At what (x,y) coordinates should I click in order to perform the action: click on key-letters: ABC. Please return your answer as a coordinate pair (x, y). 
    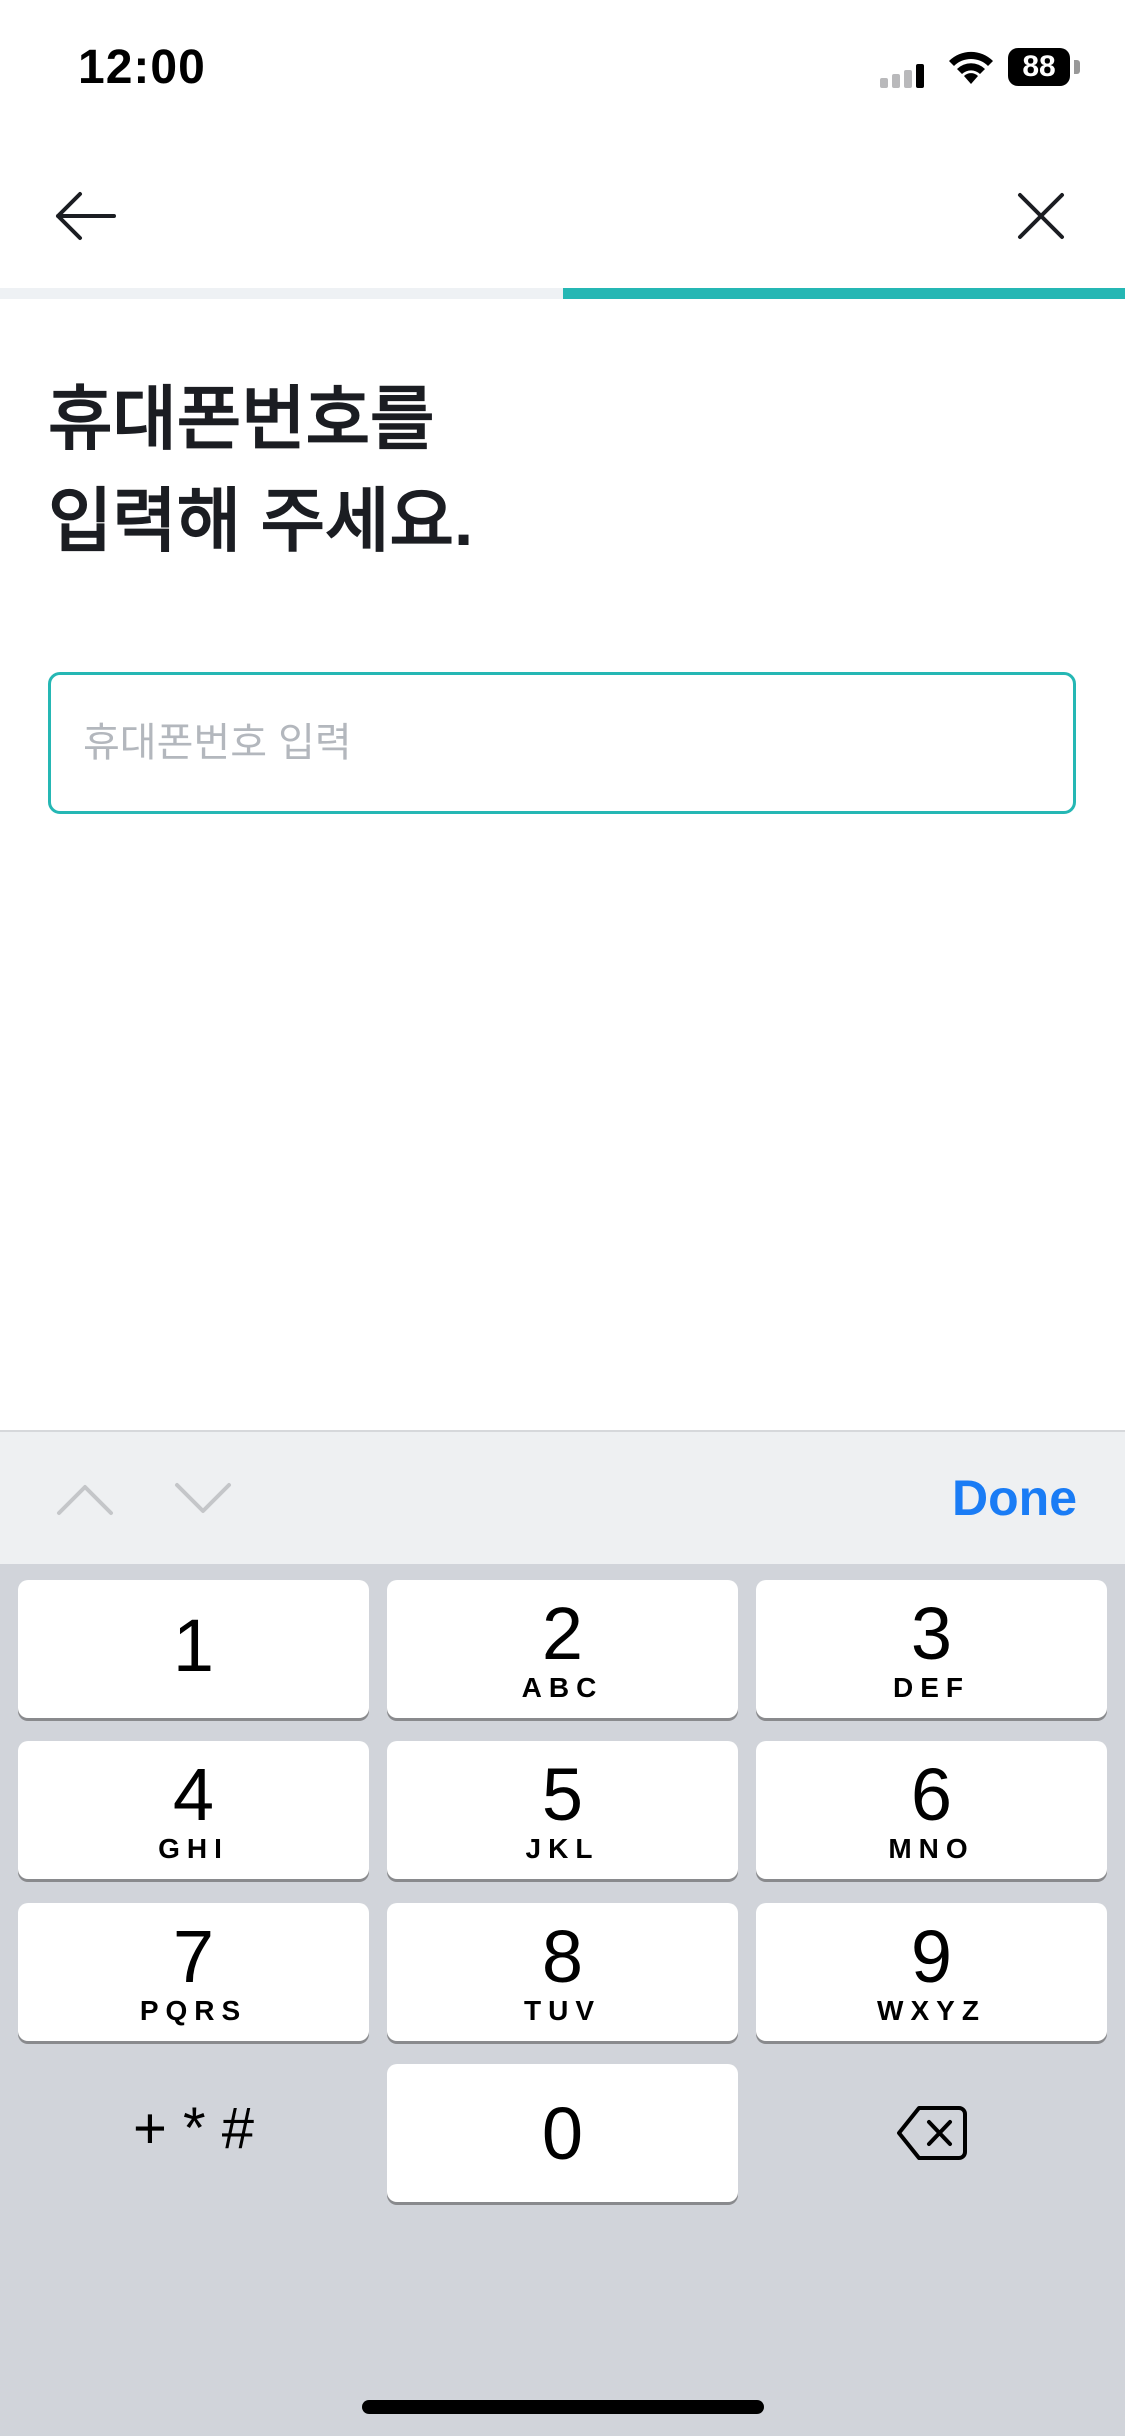
    Looking at the image, I should click on (562, 1687).